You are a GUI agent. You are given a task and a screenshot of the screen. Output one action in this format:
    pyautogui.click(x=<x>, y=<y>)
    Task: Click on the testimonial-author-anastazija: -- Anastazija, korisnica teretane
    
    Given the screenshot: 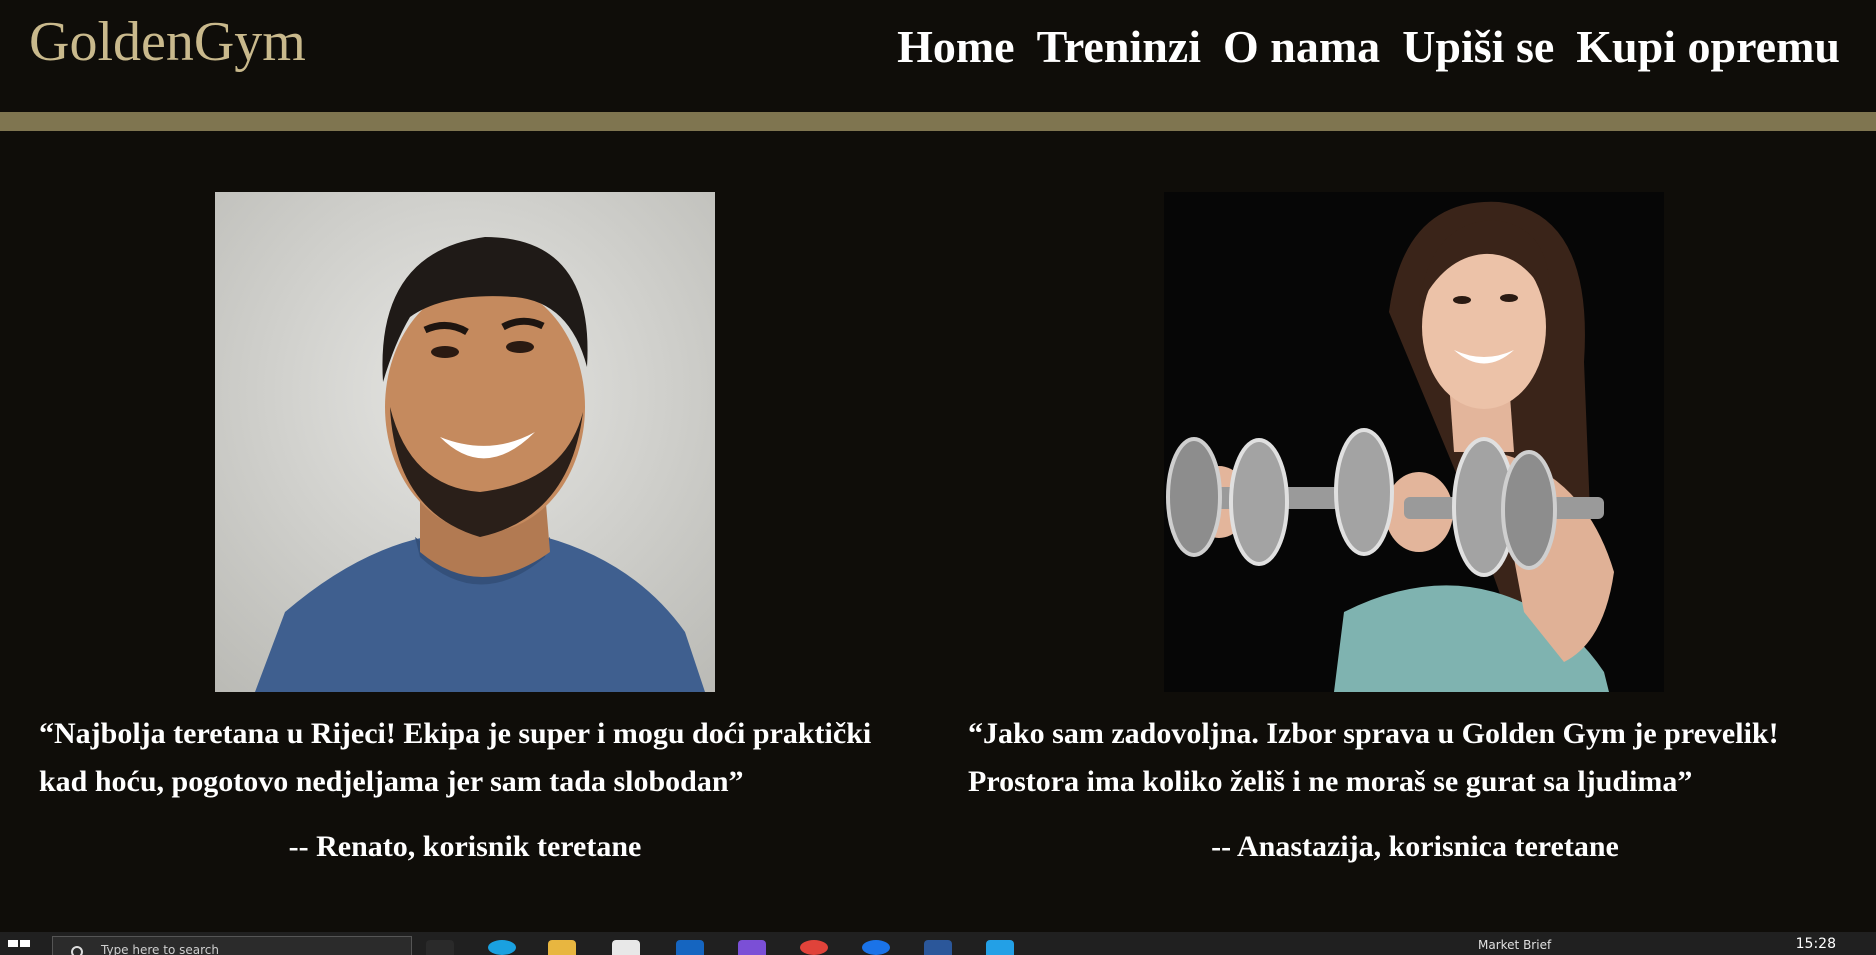 What is the action you would take?
    pyautogui.click(x=1415, y=846)
    